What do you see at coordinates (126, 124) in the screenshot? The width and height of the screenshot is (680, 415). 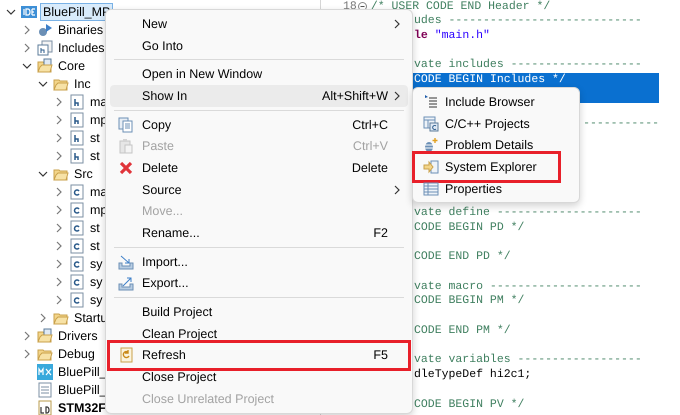 I see `copy-icon` at bounding box center [126, 124].